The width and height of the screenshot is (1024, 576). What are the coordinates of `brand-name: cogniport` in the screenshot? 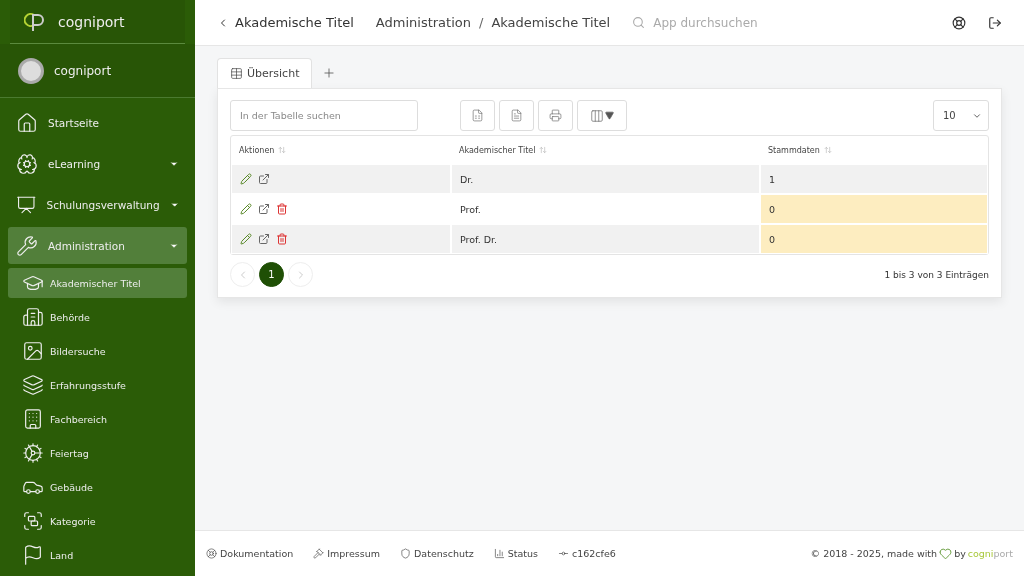 It's located at (91, 21).